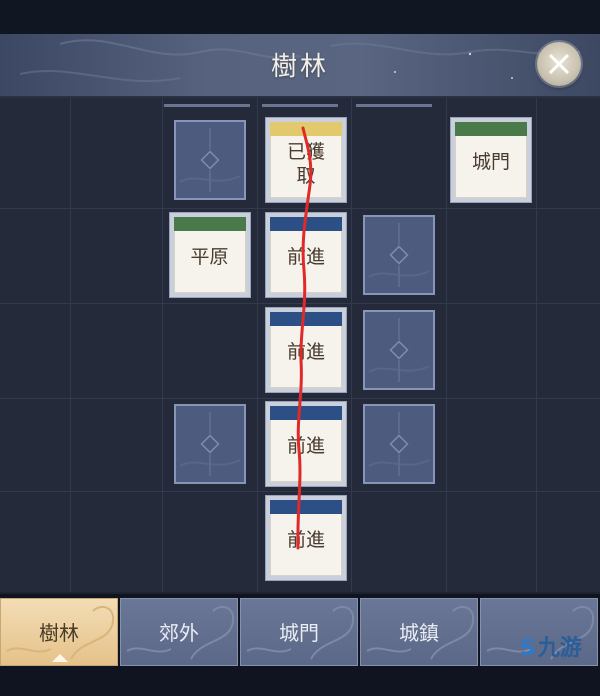  Describe the element at coordinates (304, 338) in the screenshot. I see `annotation-path` at that location.